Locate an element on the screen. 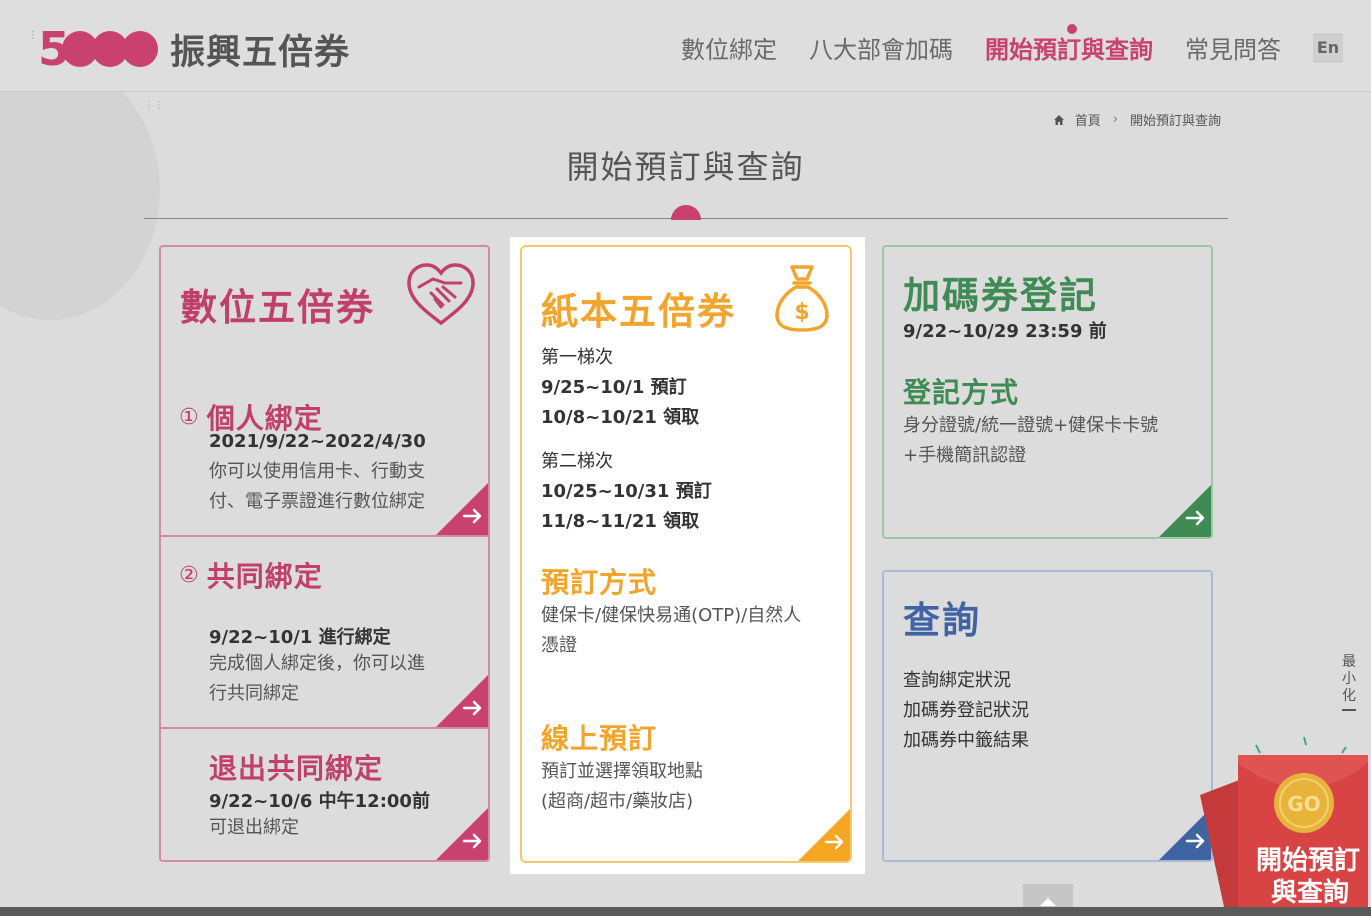 The width and height of the screenshot is (1371, 916). page-title: 開始預訂與查詢 is located at coordinates (685, 167).